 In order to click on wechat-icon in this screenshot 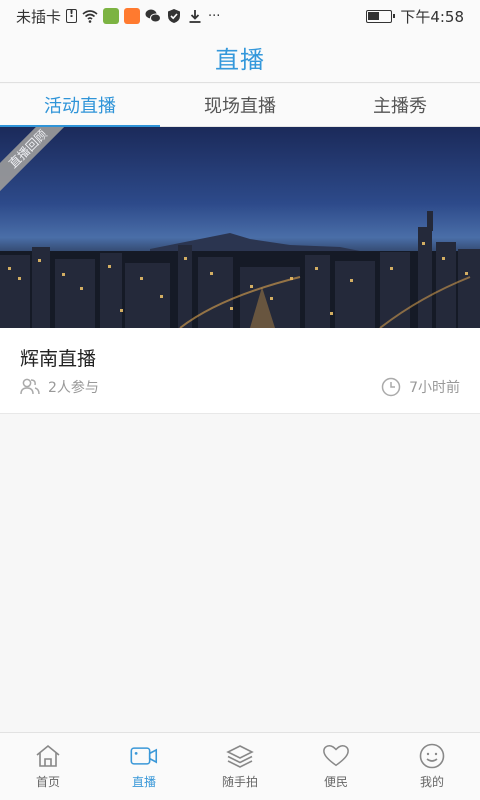, I will do `click(153, 16)`.